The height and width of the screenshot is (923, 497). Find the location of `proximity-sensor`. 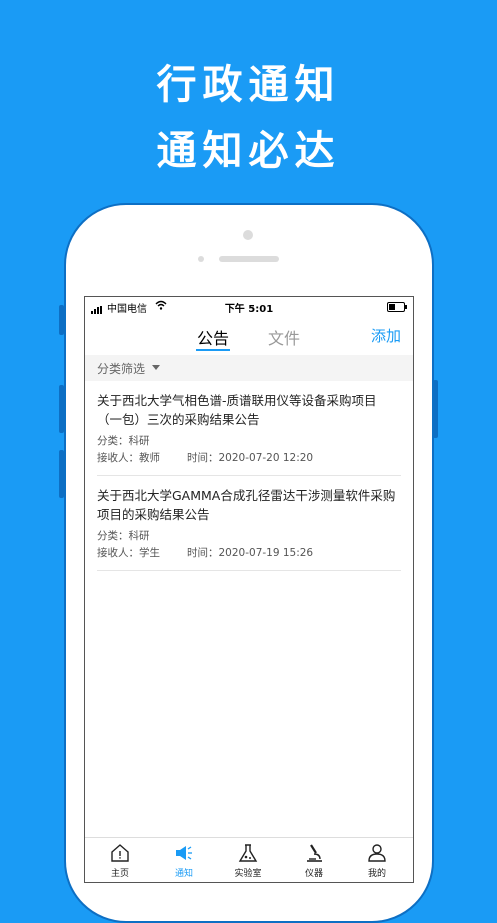

proximity-sensor is located at coordinates (201, 259).